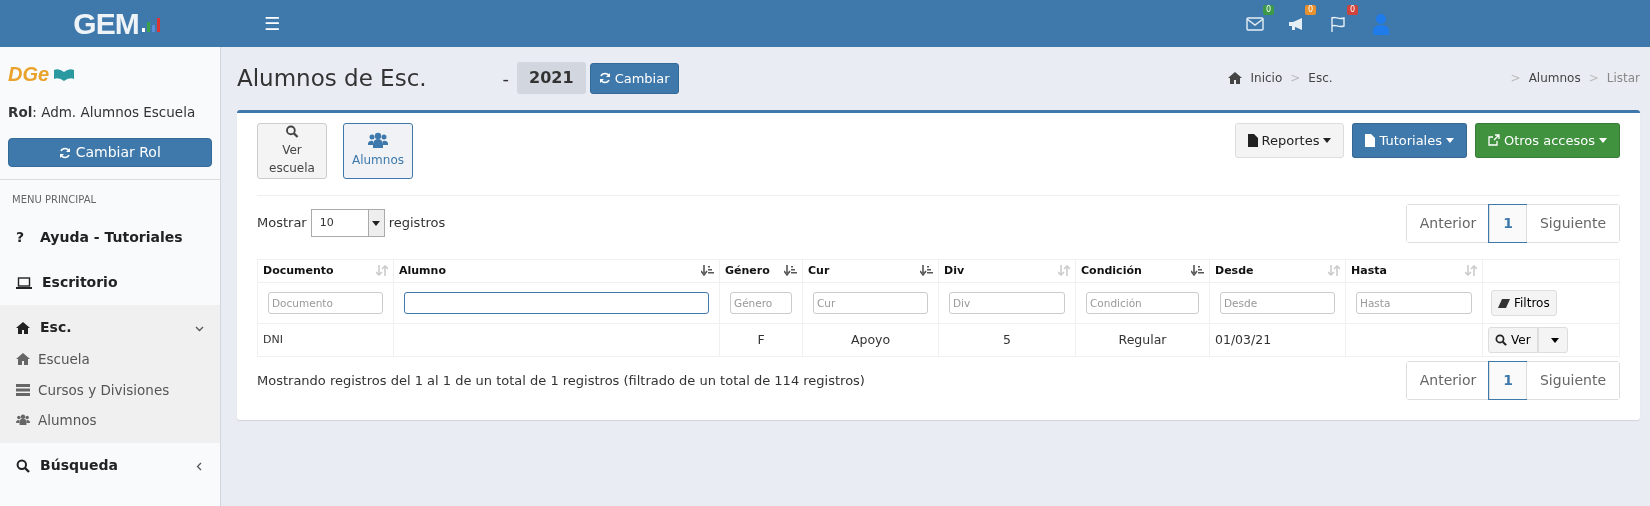 This screenshot has width=1650, height=506. What do you see at coordinates (422, 270) in the screenshot?
I see `column-header: Alumno` at bounding box center [422, 270].